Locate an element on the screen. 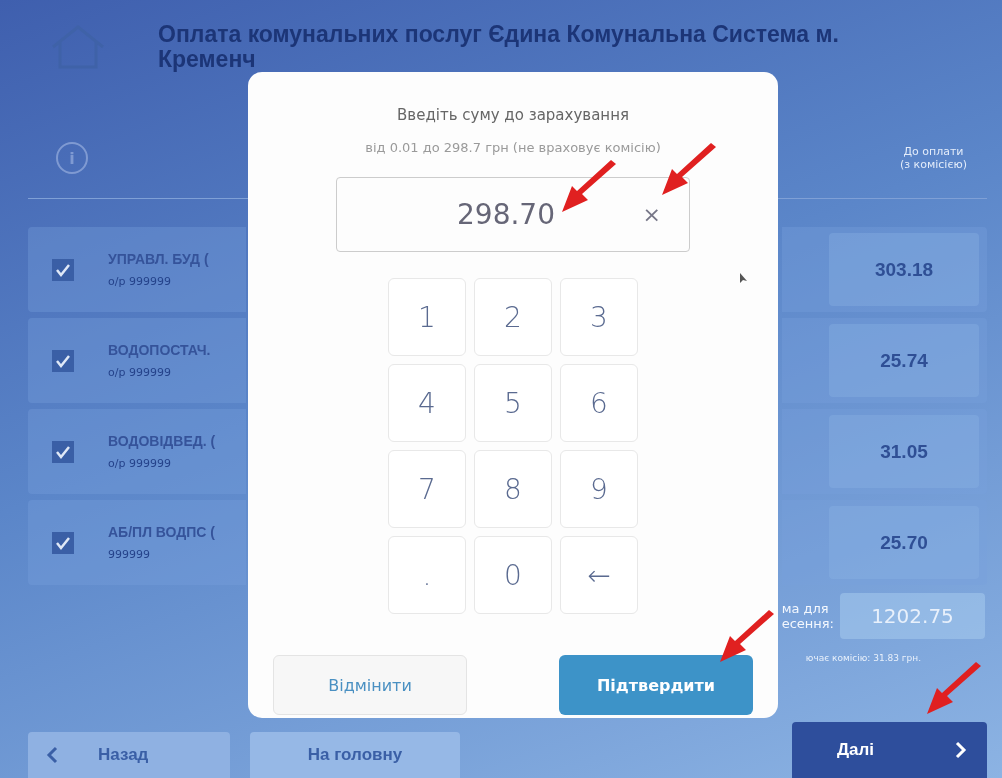  dialog-title: Введіть суму до зарахування is located at coordinates (513, 115).